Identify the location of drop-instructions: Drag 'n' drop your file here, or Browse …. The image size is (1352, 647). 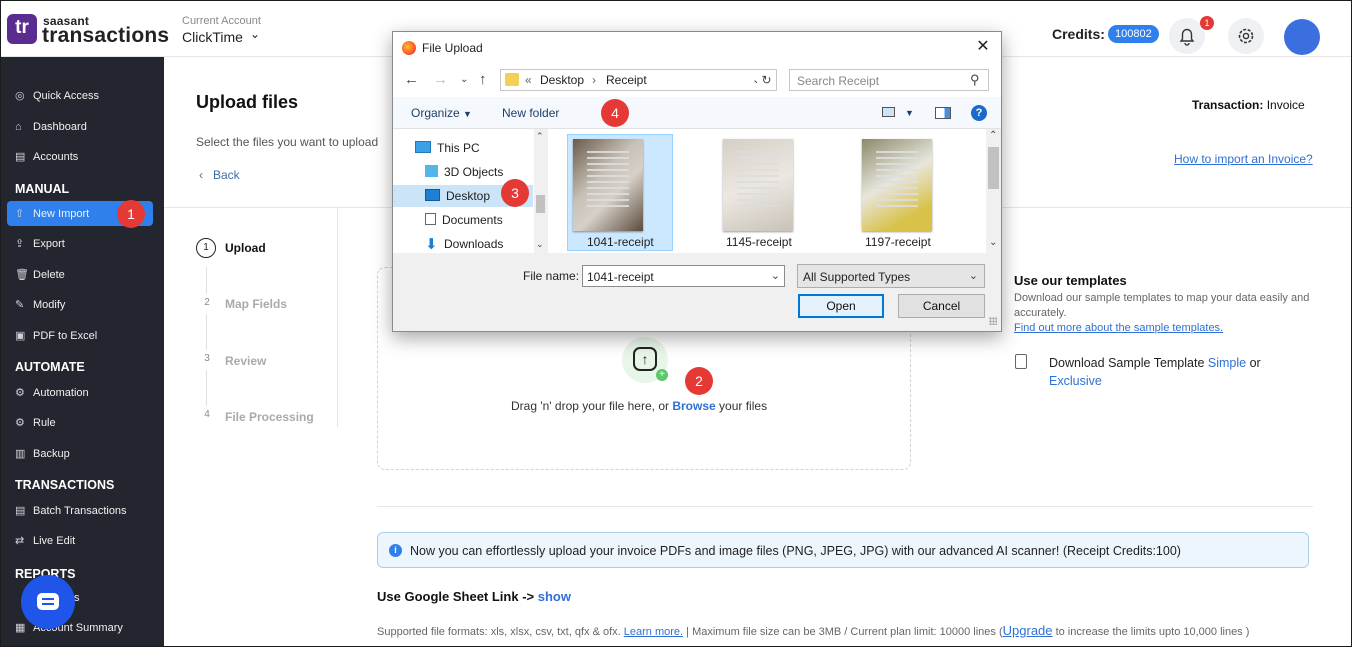
(639, 406).